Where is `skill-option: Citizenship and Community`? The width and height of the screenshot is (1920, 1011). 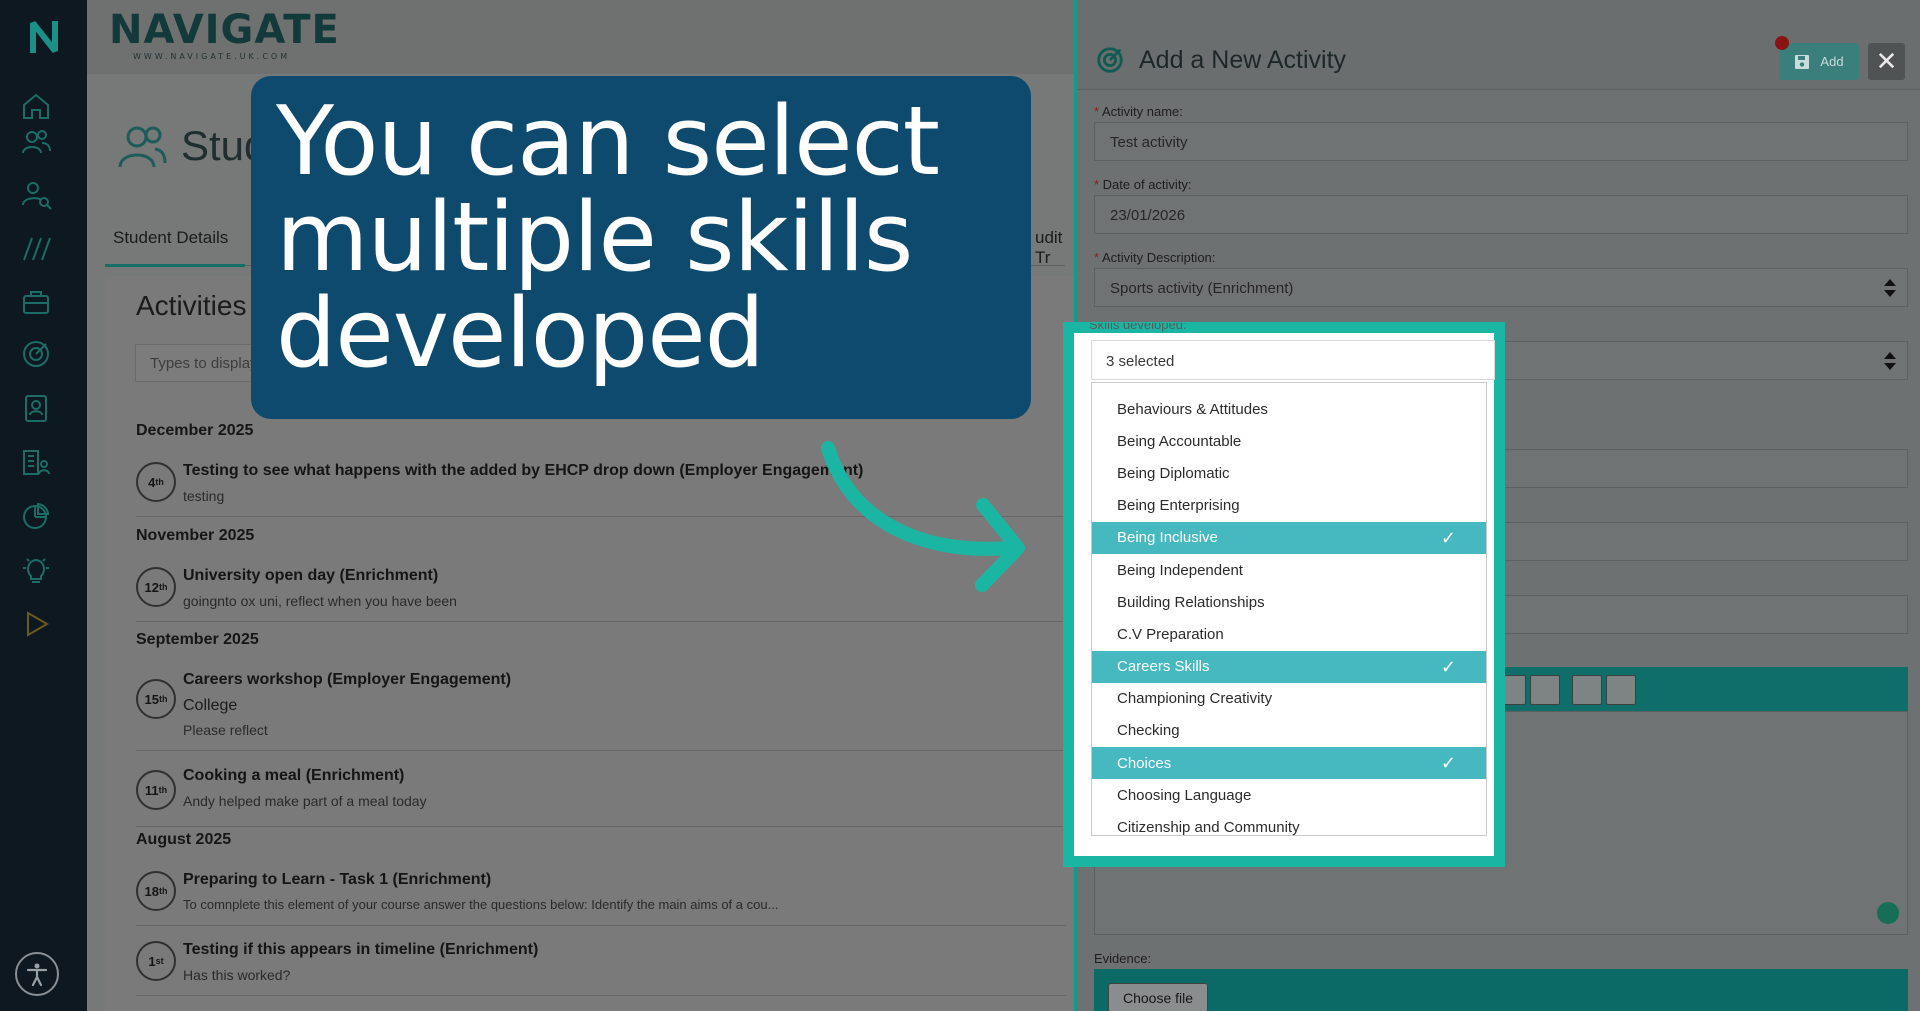 skill-option: Citizenship and Community is located at coordinates (1289, 823).